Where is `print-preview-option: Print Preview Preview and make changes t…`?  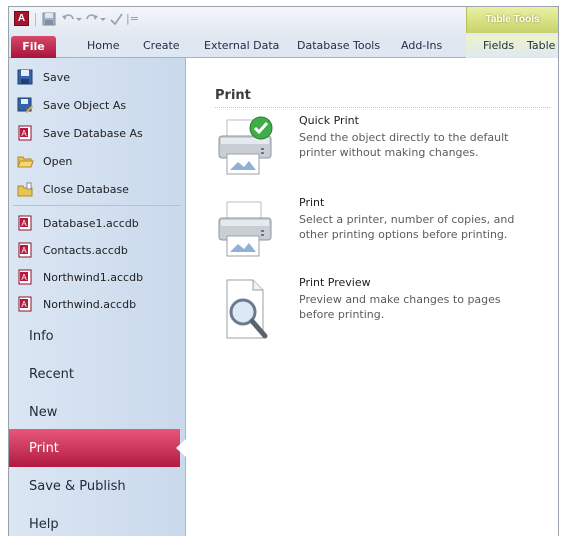 print-preview-option: Print Preview Preview and make changes t… is located at coordinates (383, 311).